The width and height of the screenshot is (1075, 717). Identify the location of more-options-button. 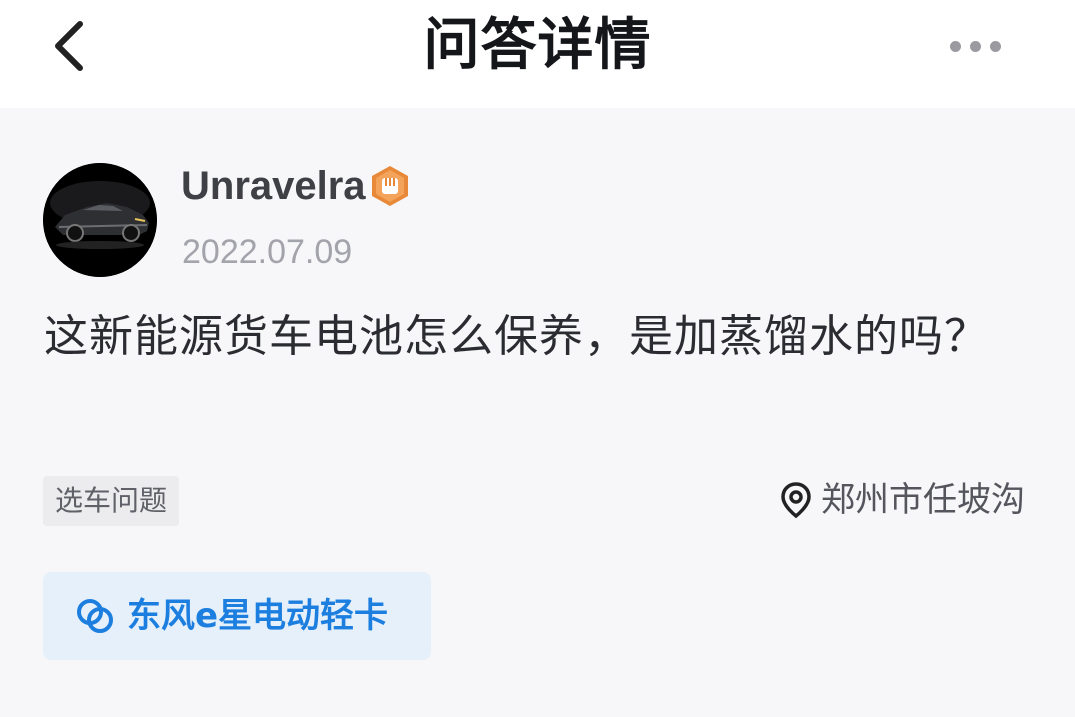
(975, 46).